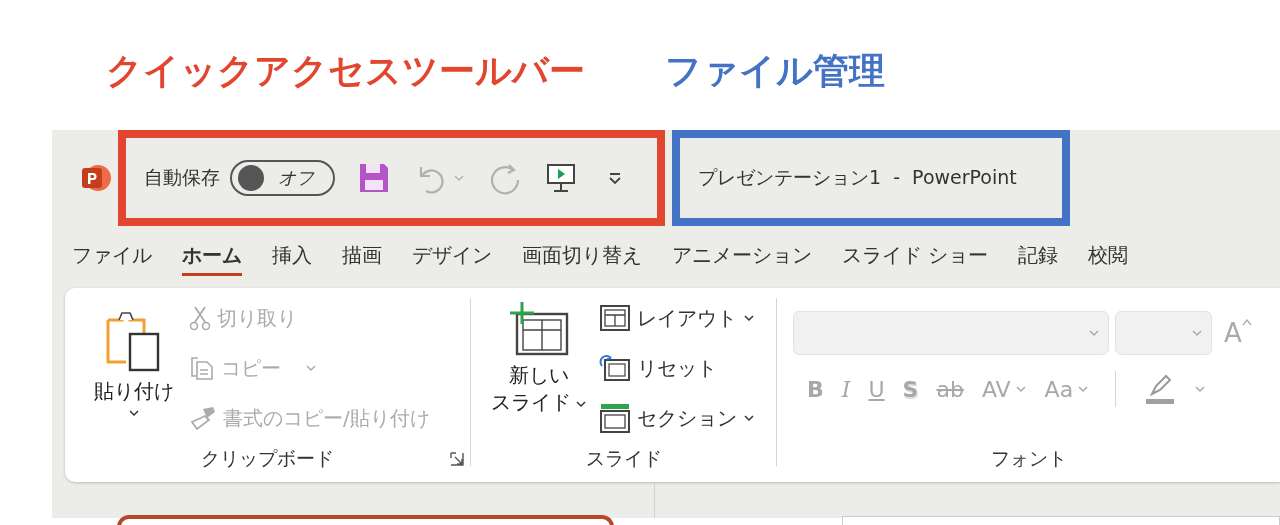 Image resolution: width=1280 pixels, height=525 pixels. I want to click on dropdown-icon, so click(615, 178).